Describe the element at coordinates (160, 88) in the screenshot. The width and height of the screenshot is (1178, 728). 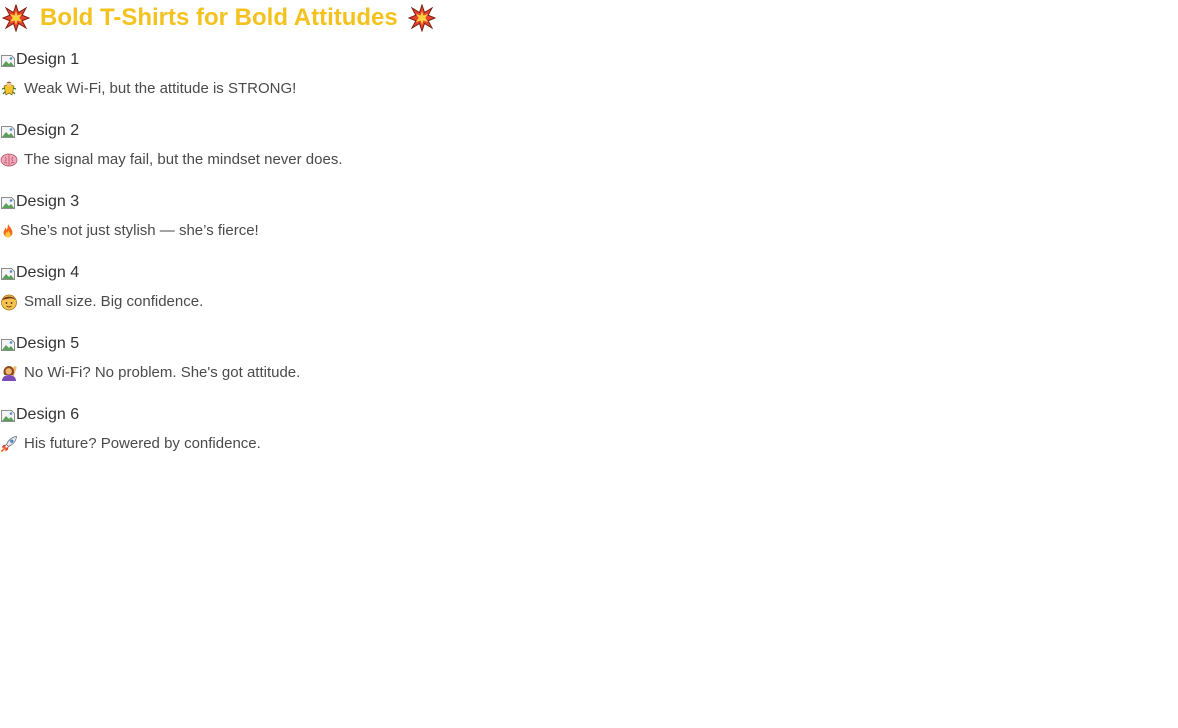
I see `design-caption-text: Weak Wi-Fi, but the attitude is STRONG!` at that location.